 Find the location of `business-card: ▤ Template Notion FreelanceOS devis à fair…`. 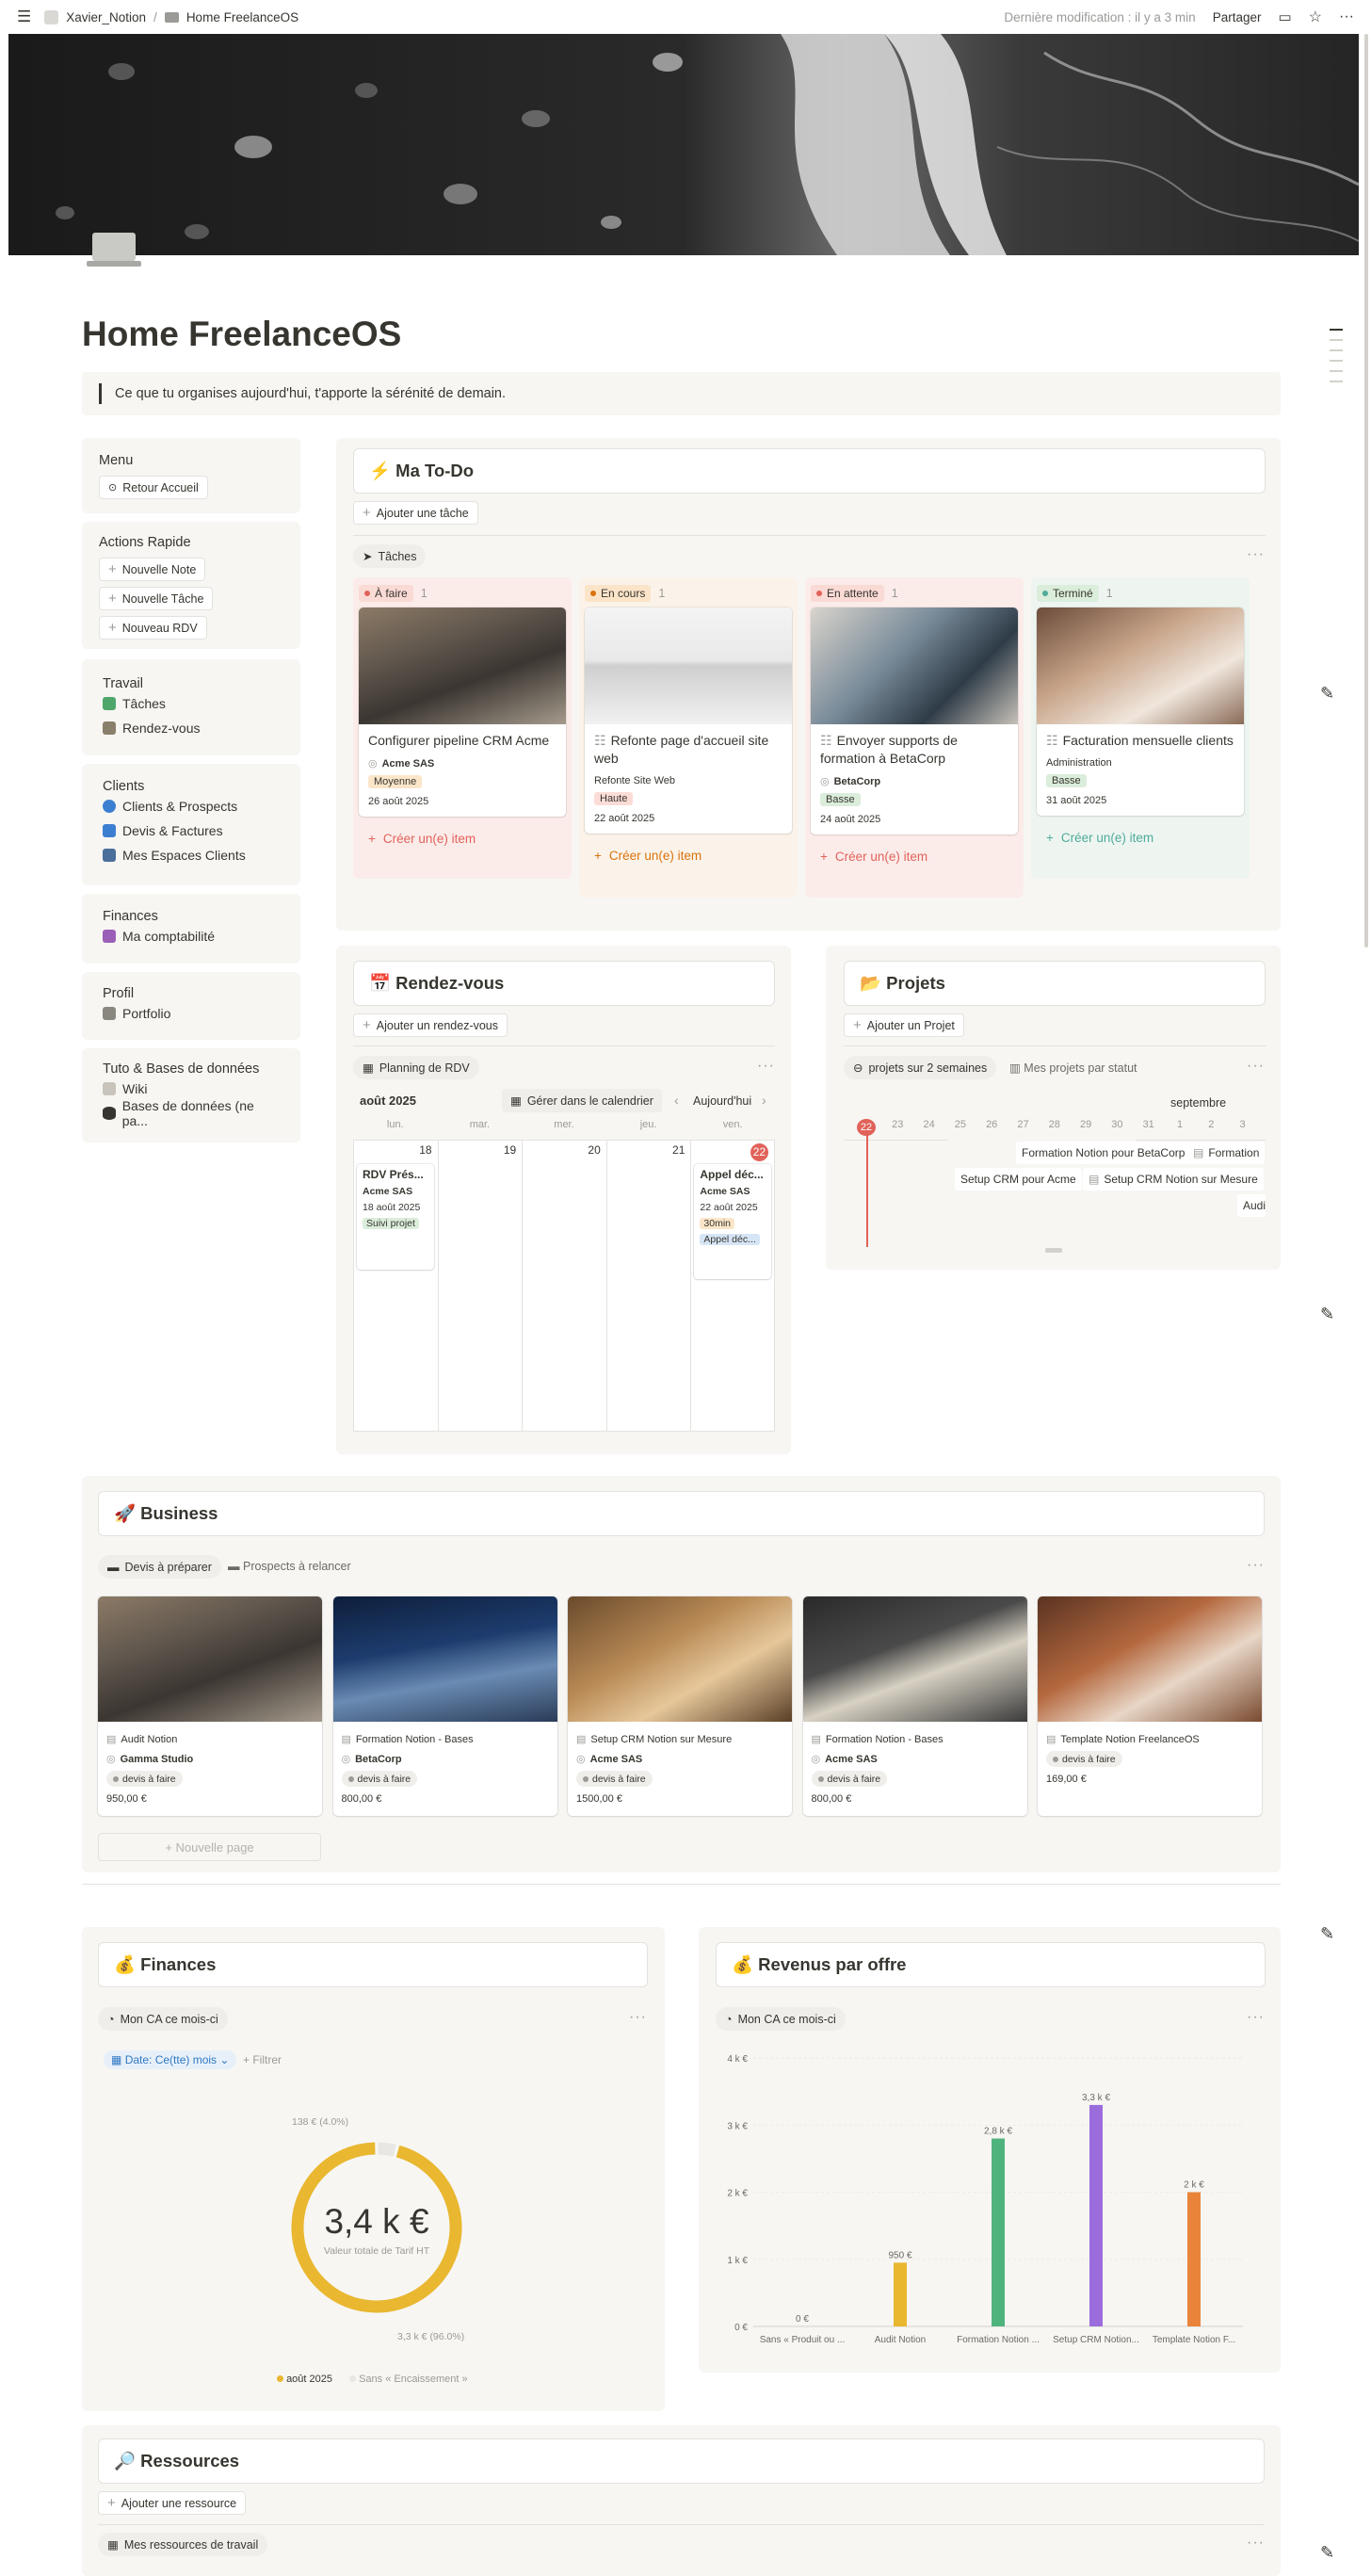

business-card: ▤ Template Notion FreelanceOS devis à fair… is located at coordinates (1150, 1706).